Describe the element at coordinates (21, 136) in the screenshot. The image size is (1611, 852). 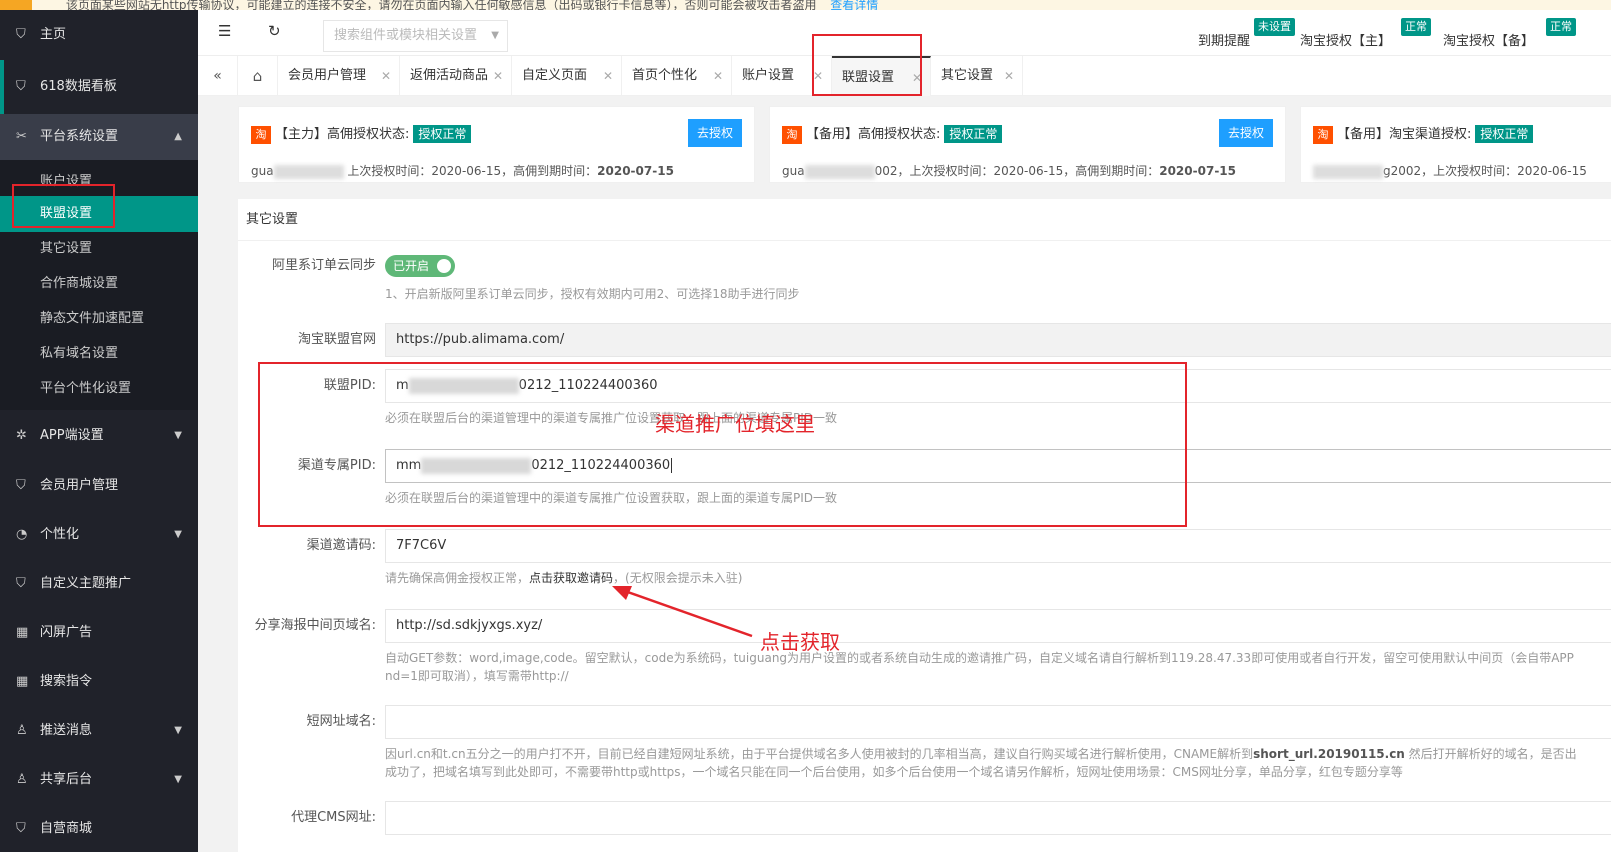
I see `tools-icon: ✂` at that location.